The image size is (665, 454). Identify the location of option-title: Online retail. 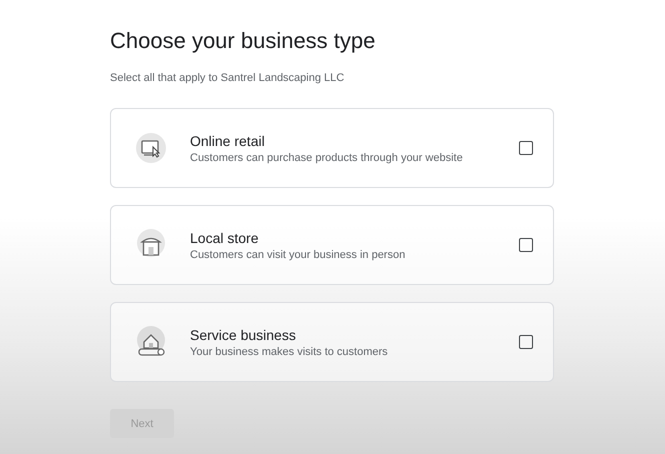
(228, 140).